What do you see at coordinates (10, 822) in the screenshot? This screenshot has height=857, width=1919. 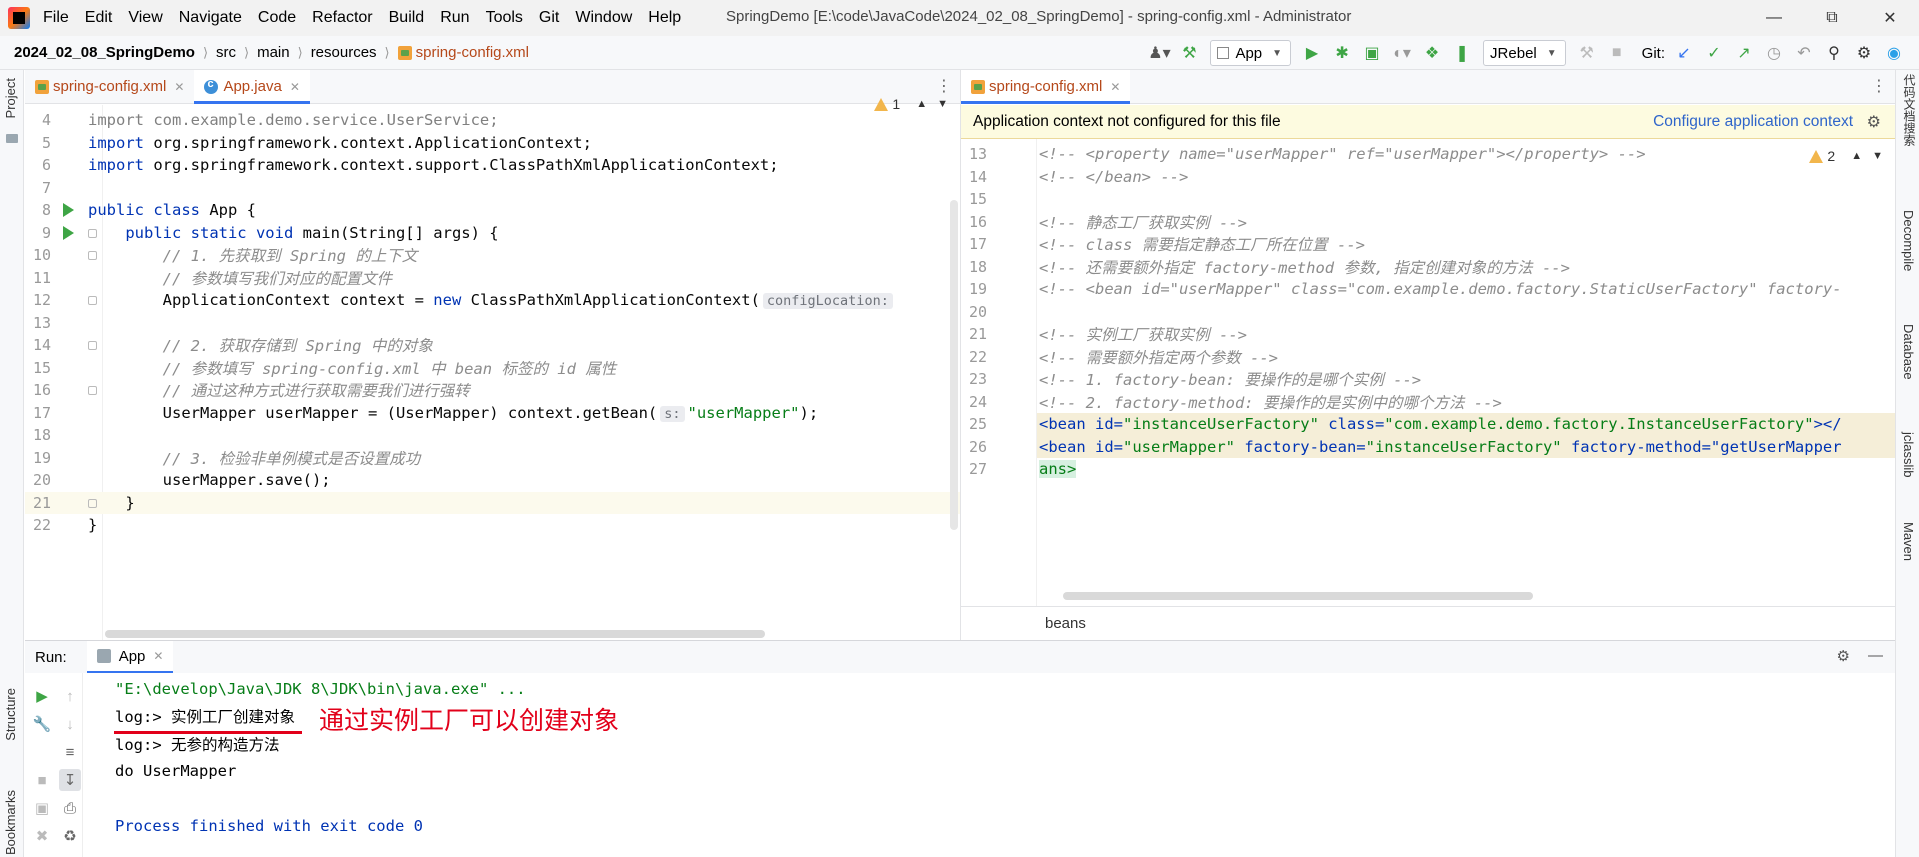 I see `bookmarks-tool-tab: Bookmarks` at bounding box center [10, 822].